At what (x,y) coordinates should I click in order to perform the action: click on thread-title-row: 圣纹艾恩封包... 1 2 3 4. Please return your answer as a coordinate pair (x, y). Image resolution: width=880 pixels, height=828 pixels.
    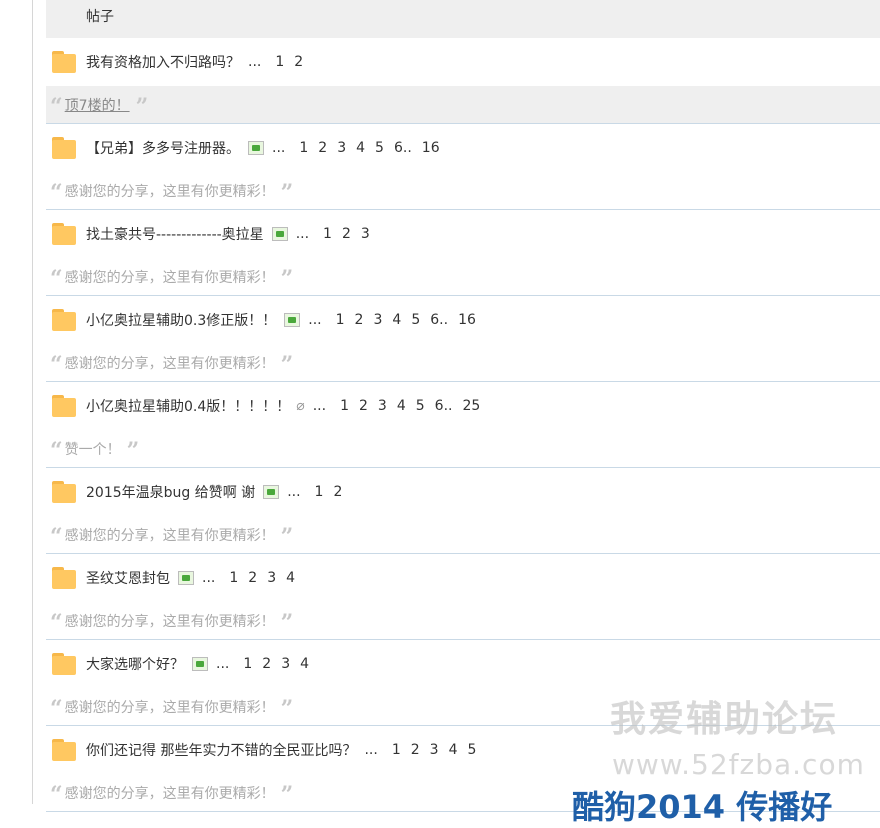
    Looking at the image, I should click on (463, 578).